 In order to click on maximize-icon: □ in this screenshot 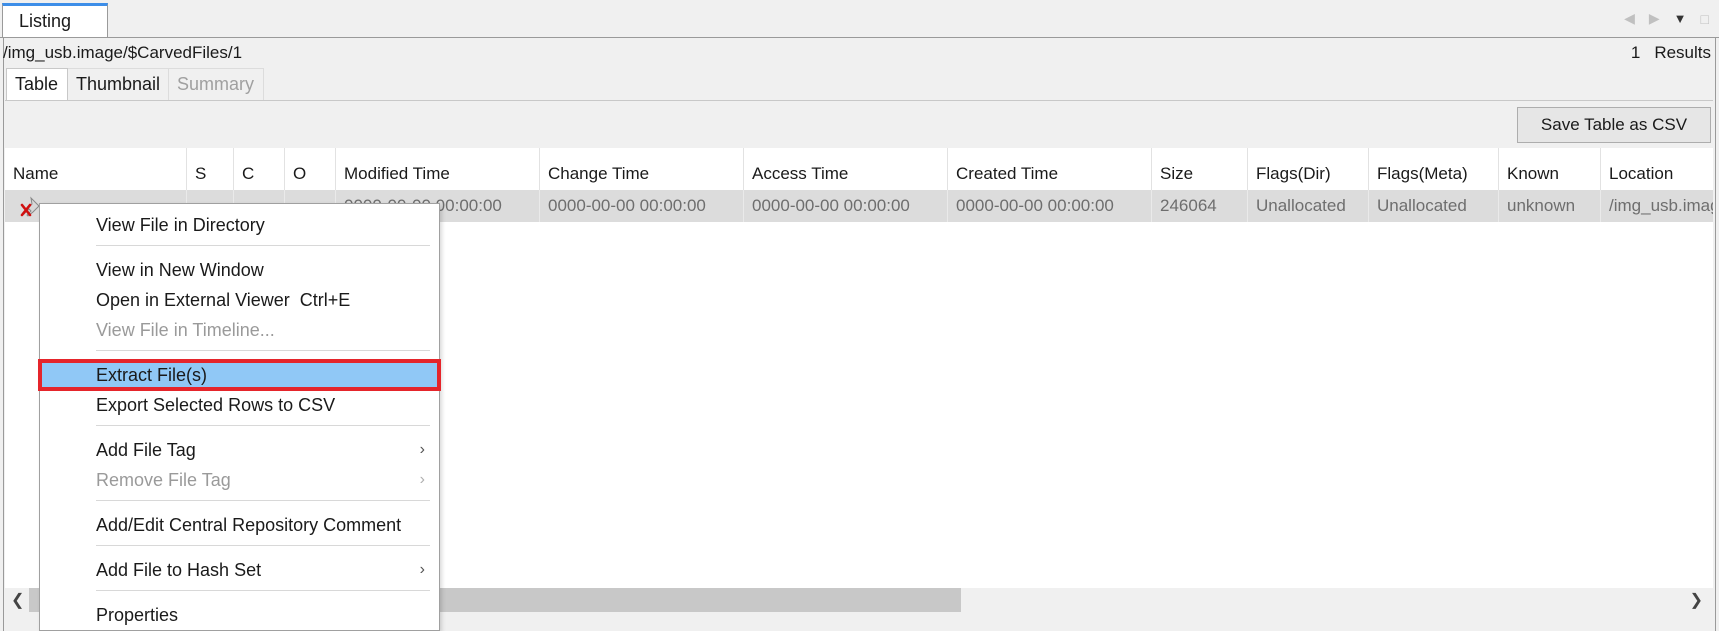, I will do `click(1705, 19)`.